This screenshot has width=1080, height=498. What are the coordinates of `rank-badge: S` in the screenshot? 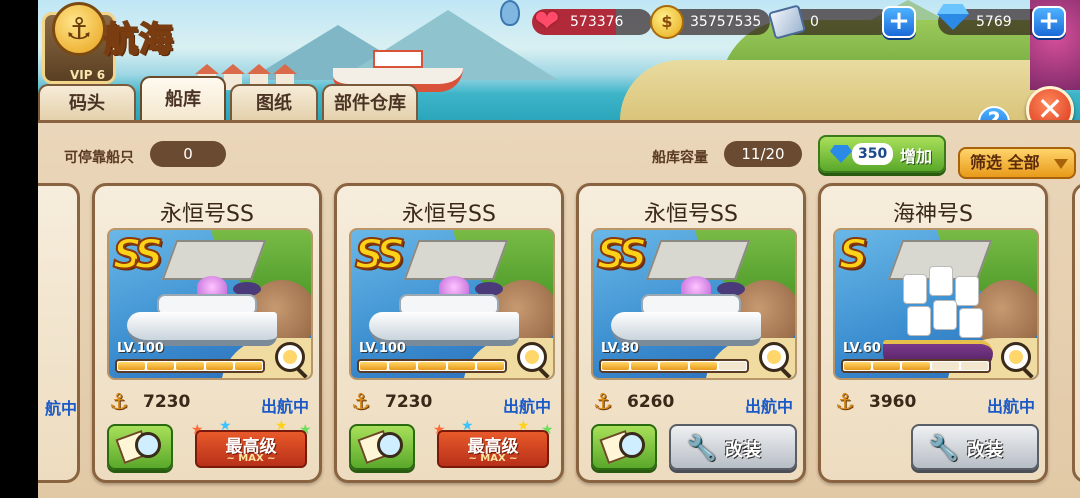 It's located at (853, 255).